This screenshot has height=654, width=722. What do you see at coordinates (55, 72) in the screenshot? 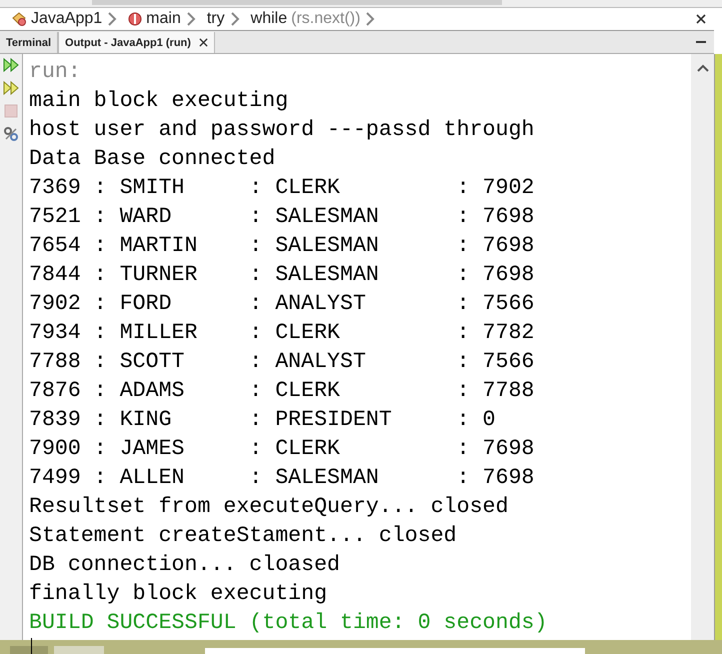
I see `output-line: run:` at bounding box center [55, 72].